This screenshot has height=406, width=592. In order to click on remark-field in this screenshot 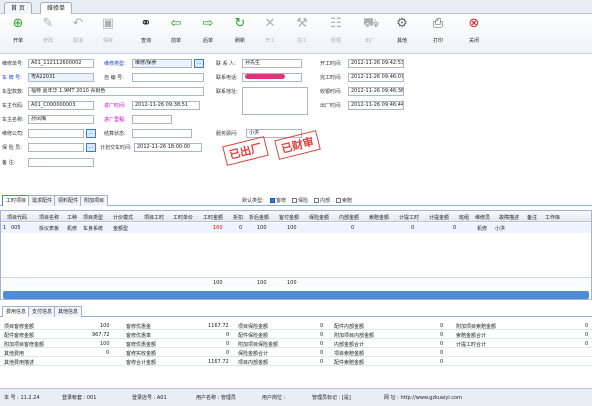, I will do `click(61, 162)`.